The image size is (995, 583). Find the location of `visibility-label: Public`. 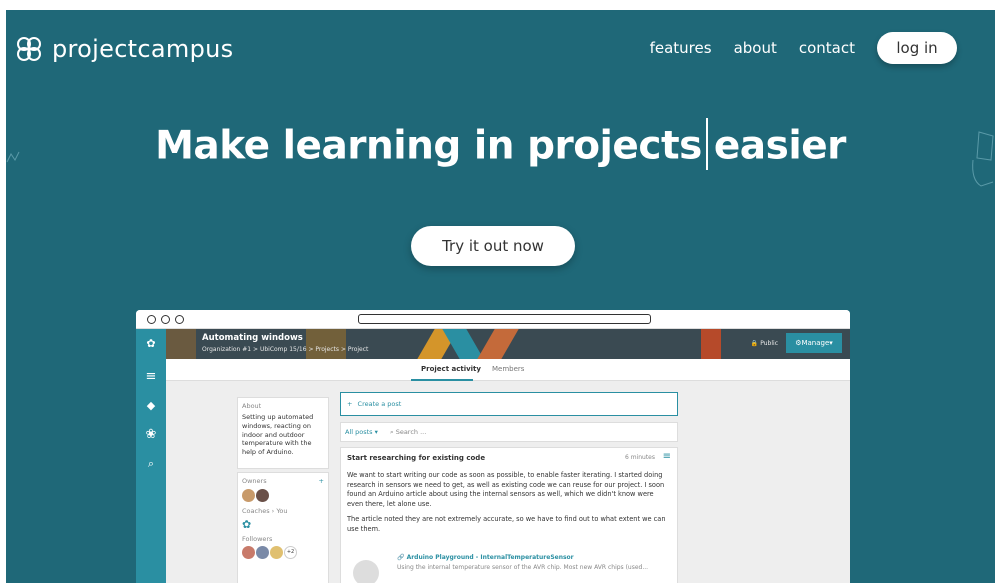

visibility-label: Public is located at coordinates (769, 343).